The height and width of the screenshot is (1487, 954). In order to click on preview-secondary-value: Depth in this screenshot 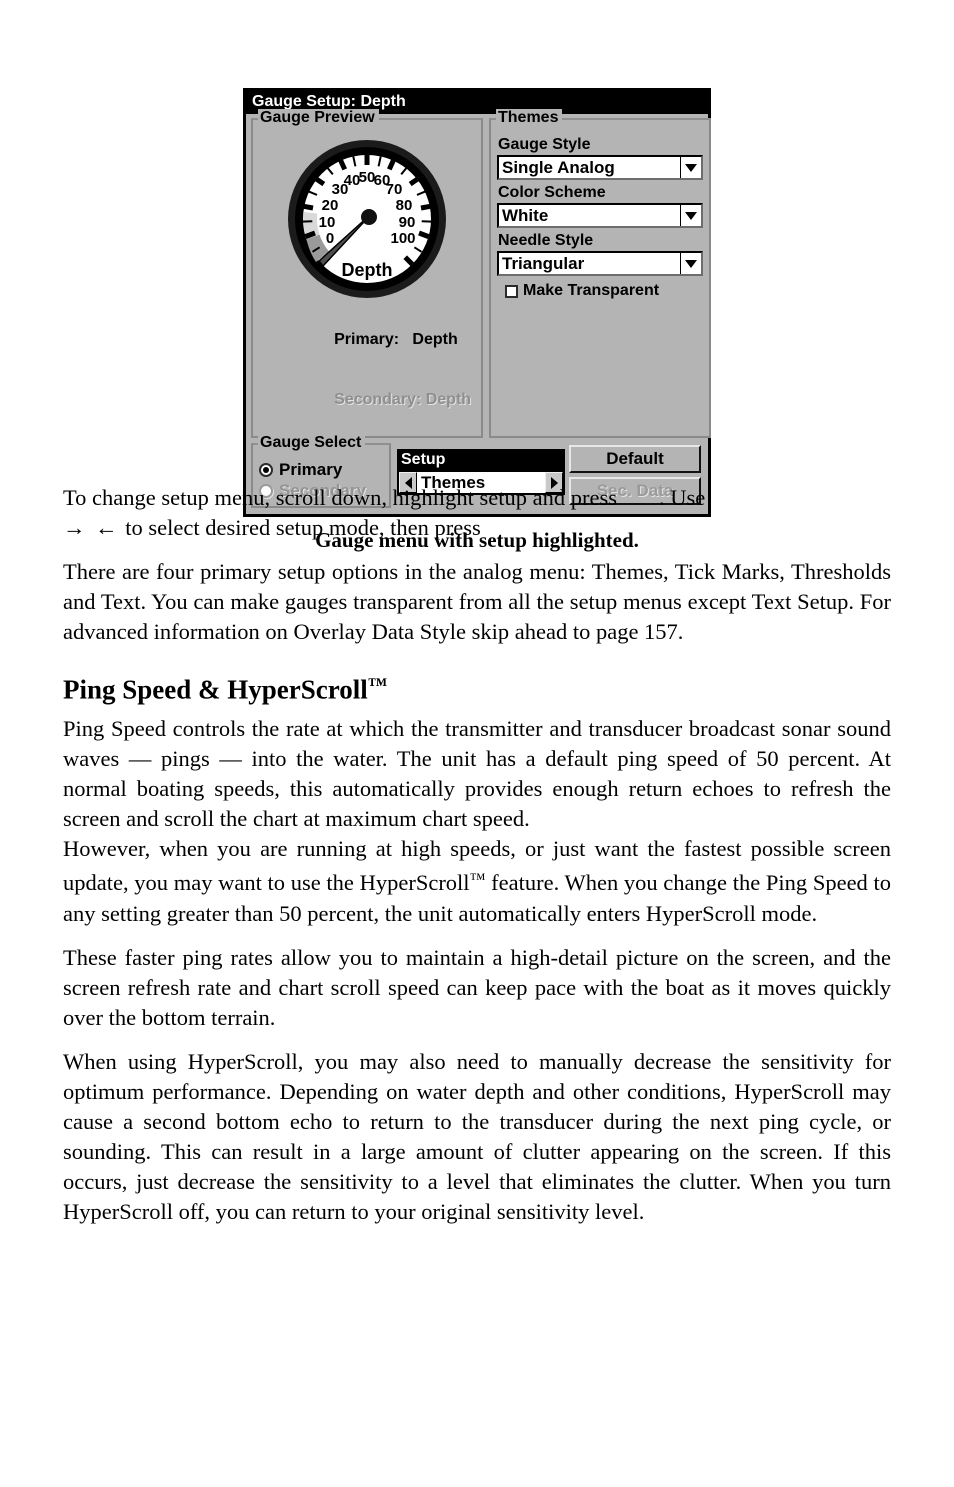, I will do `click(448, 399)`.